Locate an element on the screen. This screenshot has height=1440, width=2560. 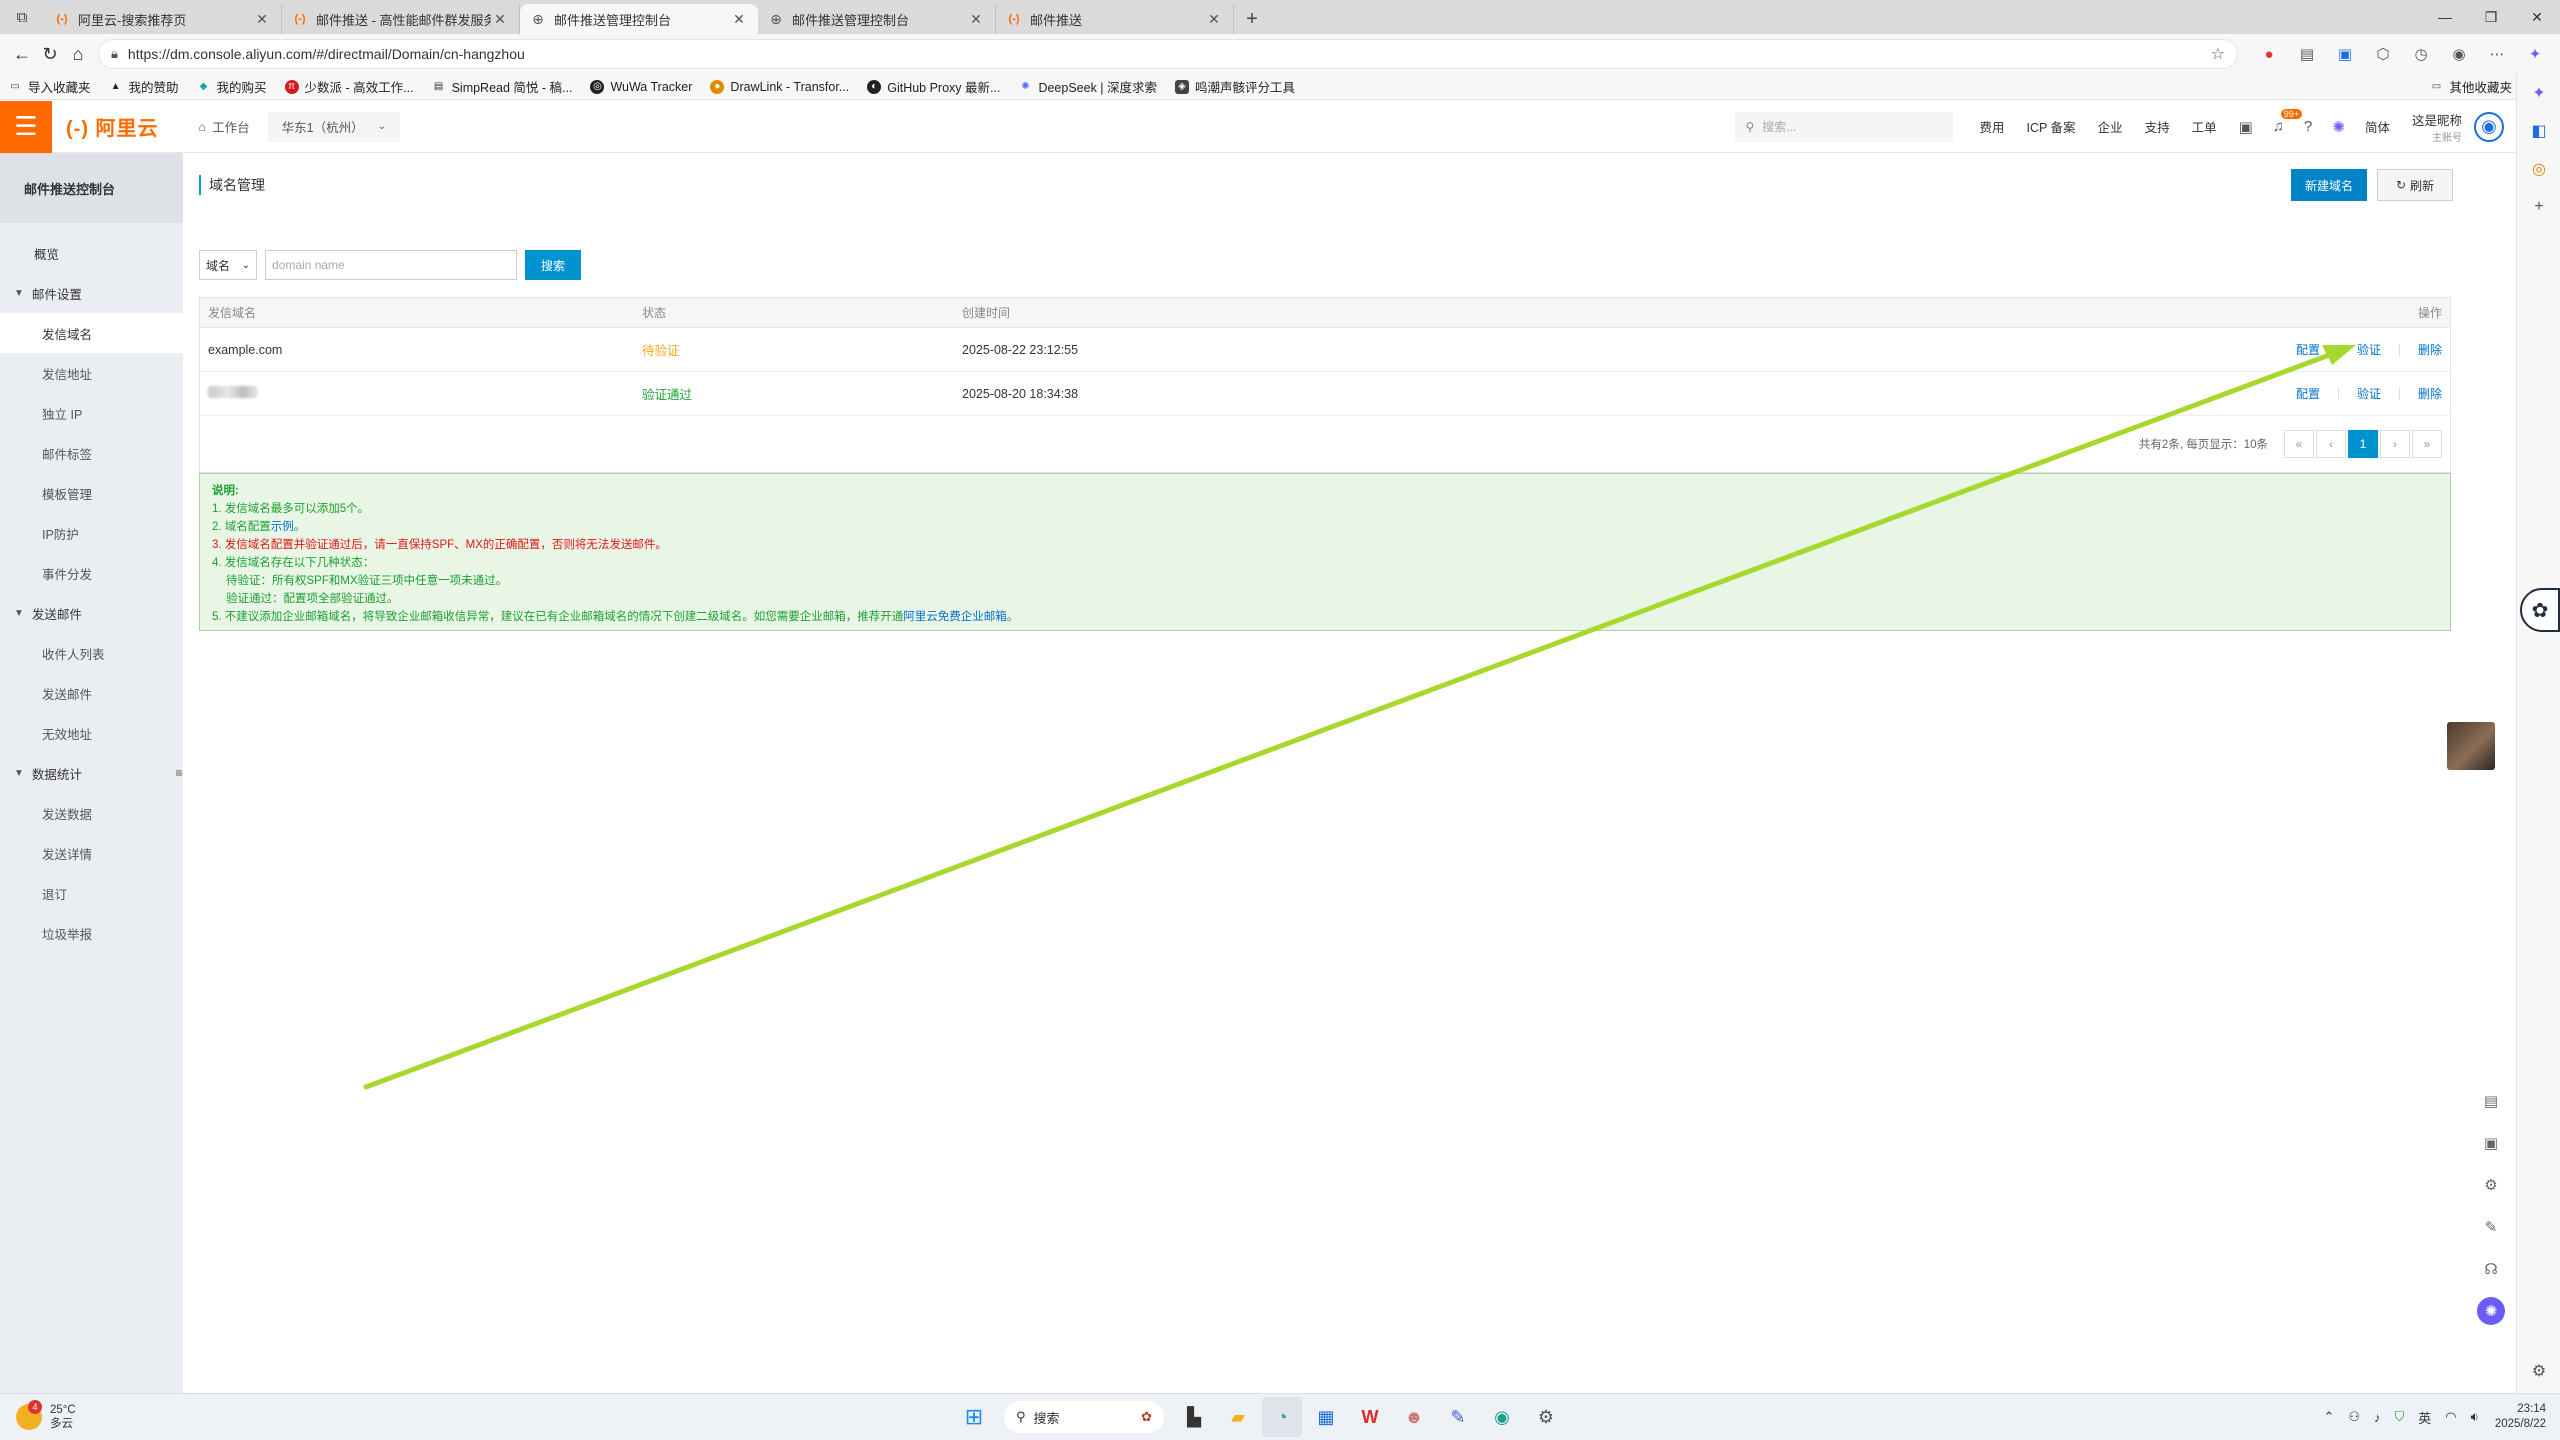
new-domain-button: 新建域名 is located at coordinates (2328, 185).